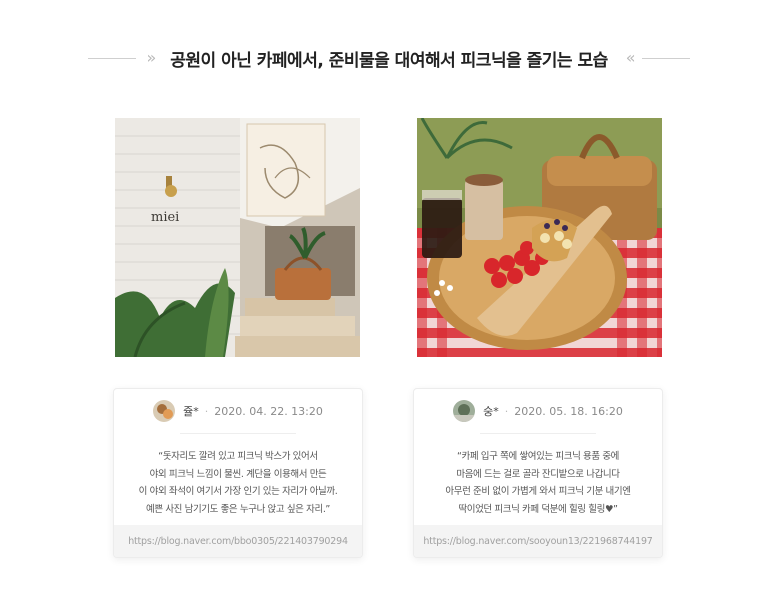  What do you see at coordinates (630, 57) in the screenshot?
I see `double-chevron-left-icon: «` at bounding box center [630, 57].